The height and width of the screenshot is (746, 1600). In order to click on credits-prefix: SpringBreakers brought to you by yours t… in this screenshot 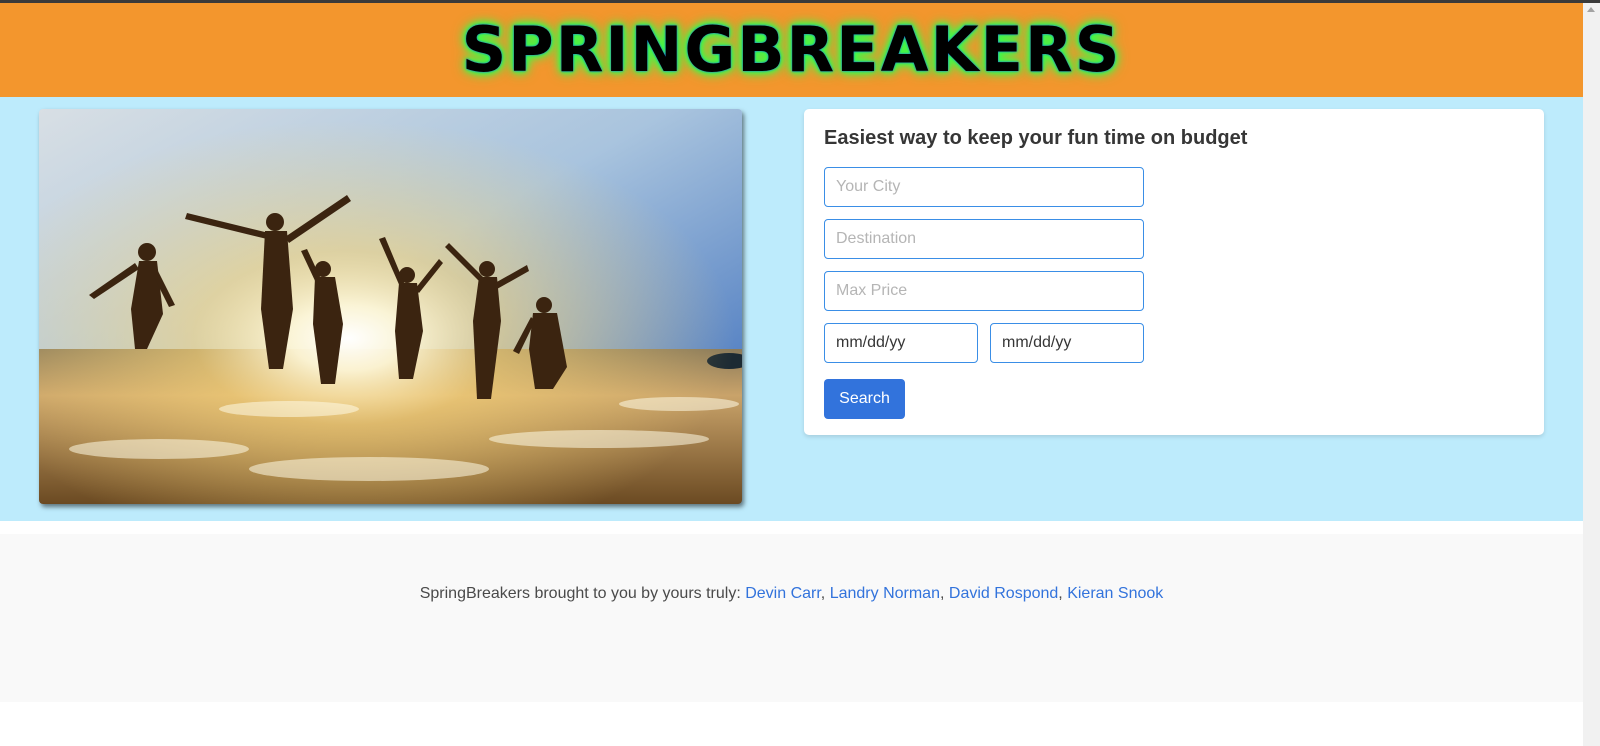, I will do `click(580, 593)`.